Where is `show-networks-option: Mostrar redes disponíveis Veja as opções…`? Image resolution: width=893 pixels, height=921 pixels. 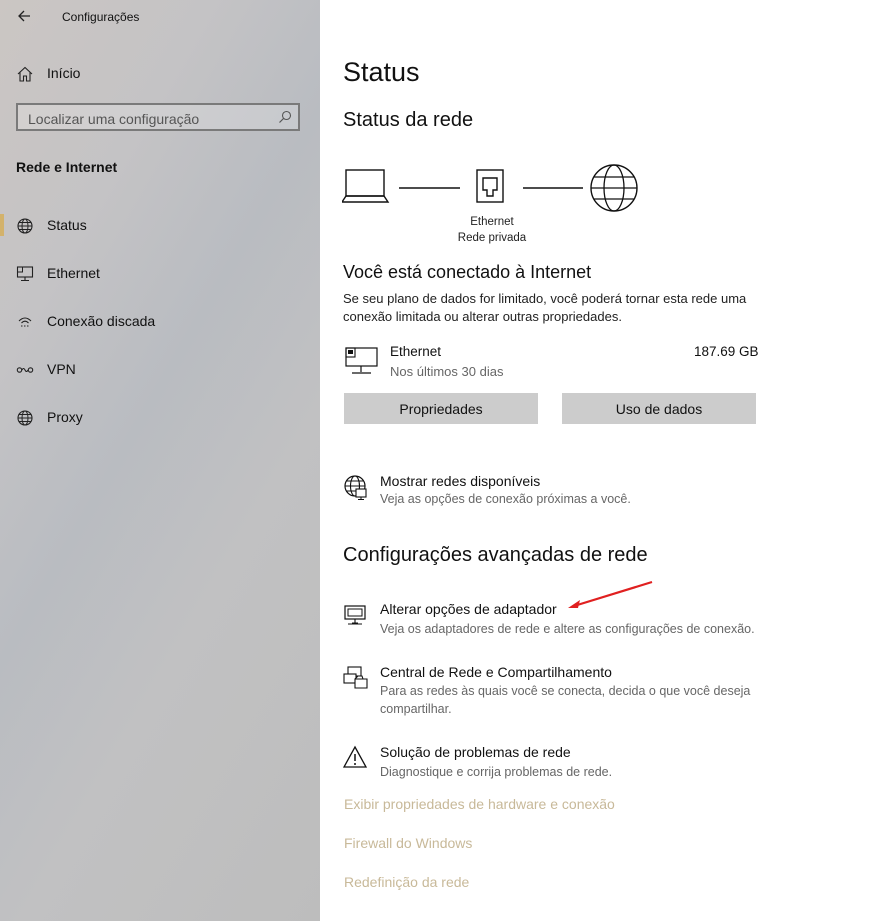
show-networks-option: Mostrar redes disponíveis Veja as opções… is located at coordinates (568, 490).